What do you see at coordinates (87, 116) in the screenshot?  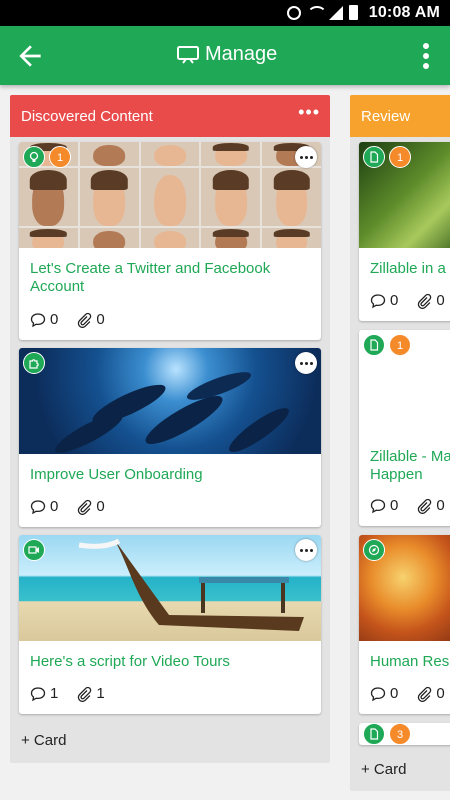 I see `list-title: Discovered Content` at bounding box center [87, 116].